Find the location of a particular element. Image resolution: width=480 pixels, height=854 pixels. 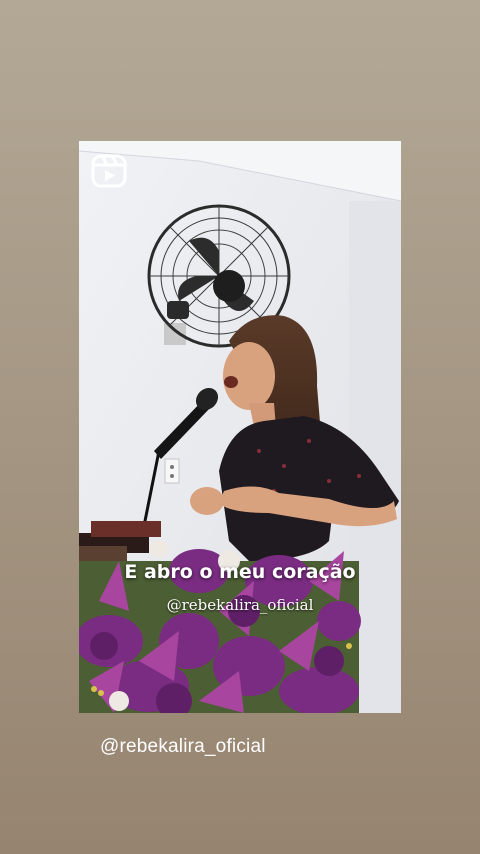

reels-icon is located at coordinates (109, 171).